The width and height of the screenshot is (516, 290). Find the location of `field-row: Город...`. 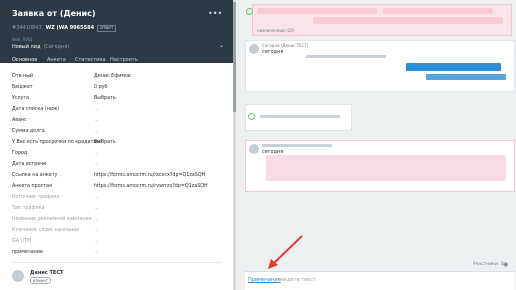

field-row: Город... is located at coordinates (117, 155).